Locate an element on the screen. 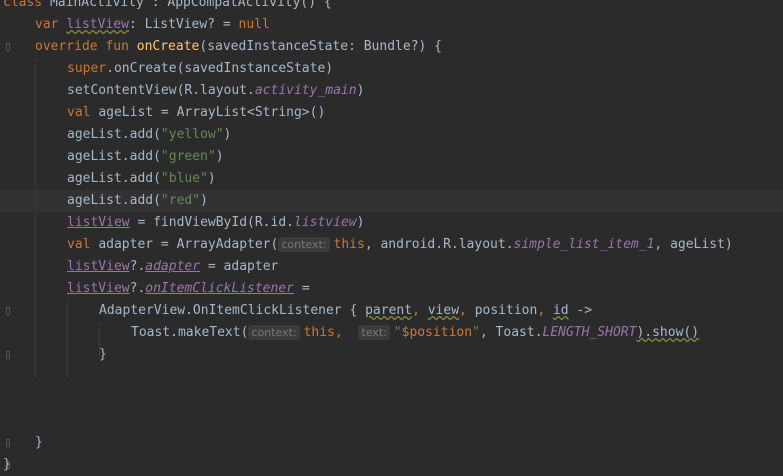 Image resolution: width=783 pixels, height=476 pixels. code-text: ageList.add("green") is located at coordinates (145, 157).